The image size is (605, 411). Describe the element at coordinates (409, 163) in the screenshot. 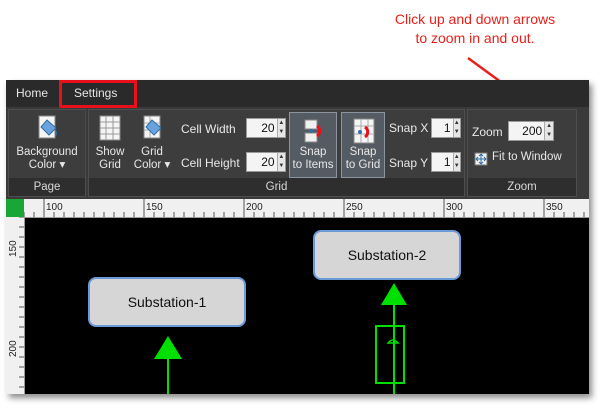

I see `snap-y-label: Snap Y` at that location.